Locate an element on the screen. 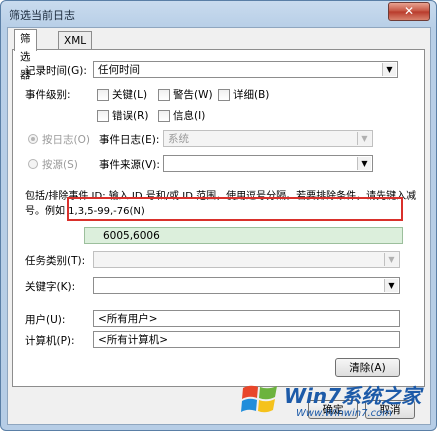  logged-value: 任何时间 is located at coordinates (119, 70).